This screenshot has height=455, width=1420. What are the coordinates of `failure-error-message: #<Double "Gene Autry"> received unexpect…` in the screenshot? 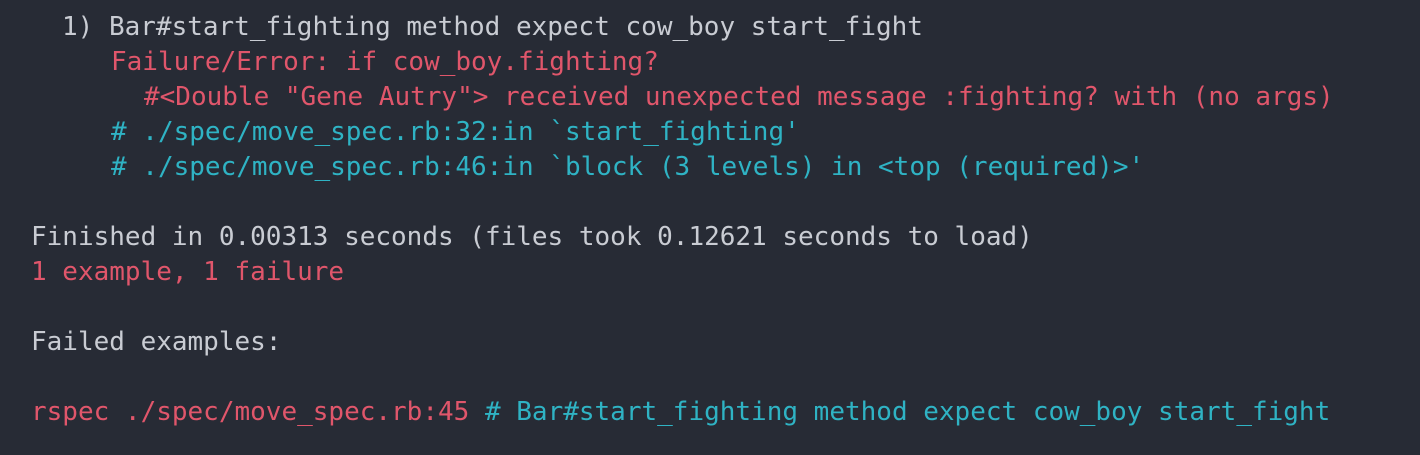 It's located at (739, 97).